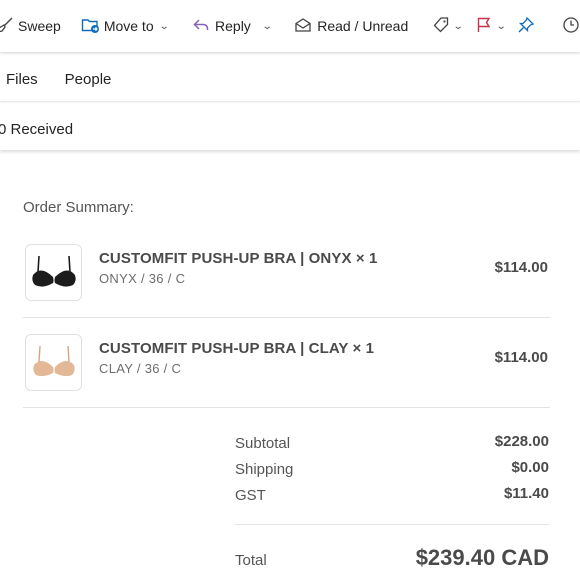 The image size is (580, 580). What do you see at coordinates (290, 129) in the screenshot?
I see `received-header: 0 Received` at bounding box center [290, 129].